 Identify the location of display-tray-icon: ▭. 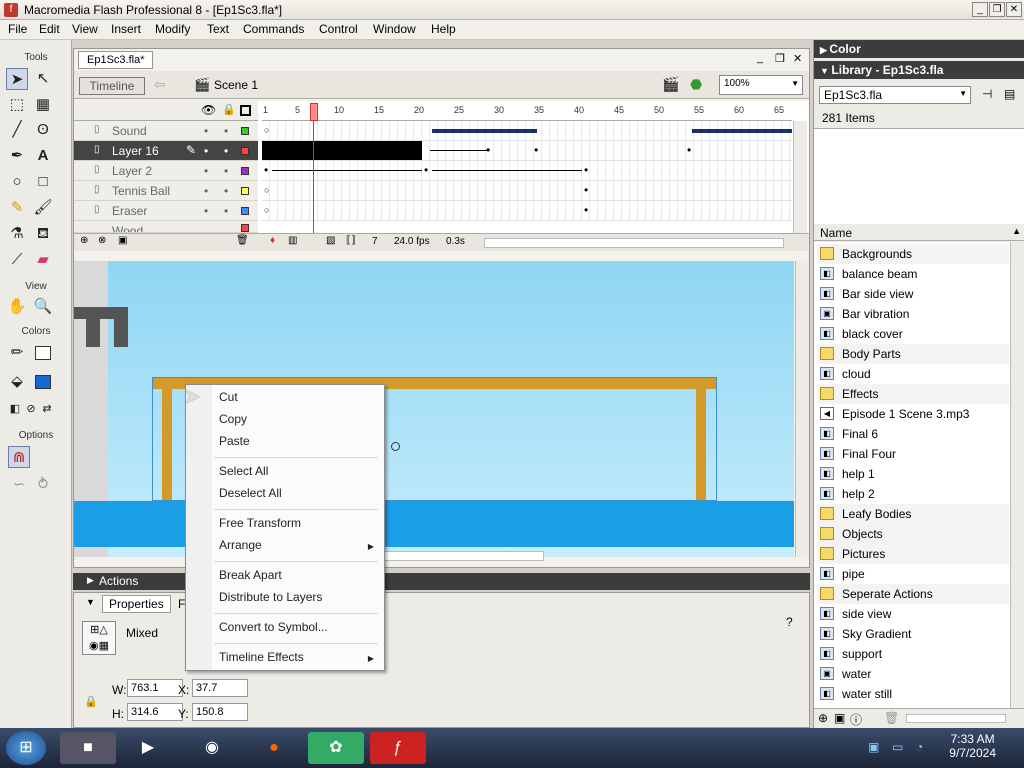
(897, 747).